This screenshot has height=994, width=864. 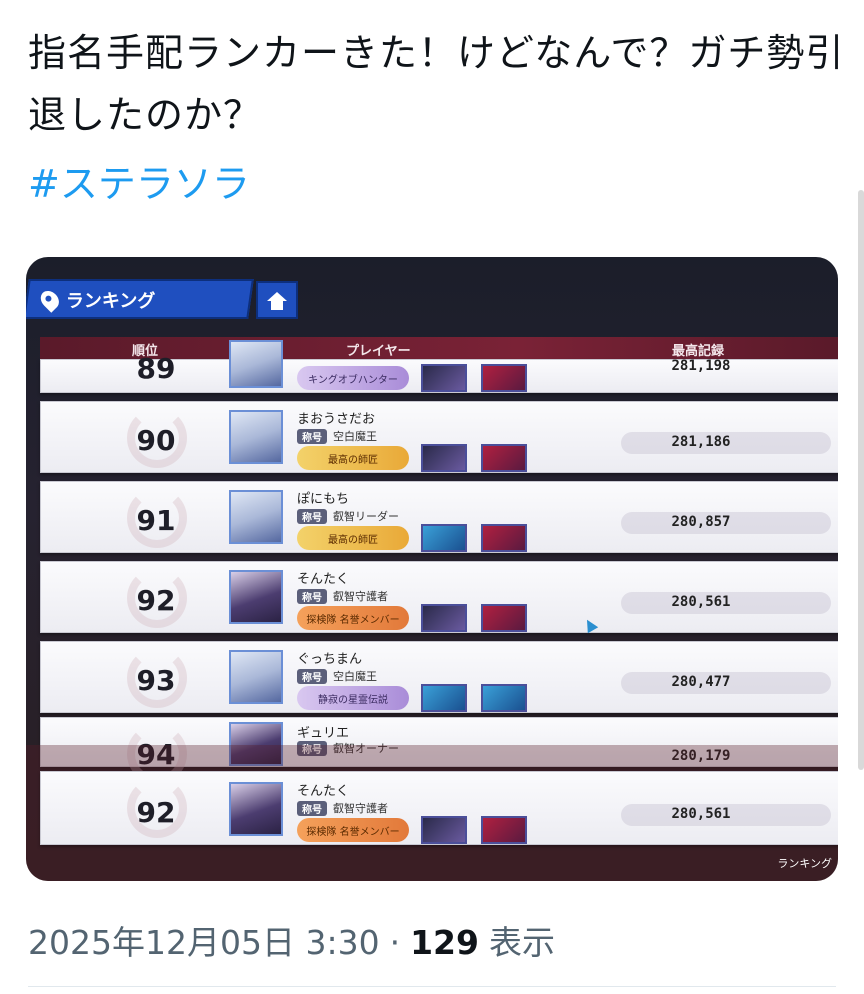 I want to click on player-badge: キングオブハンター, so click(x=353, y=378).